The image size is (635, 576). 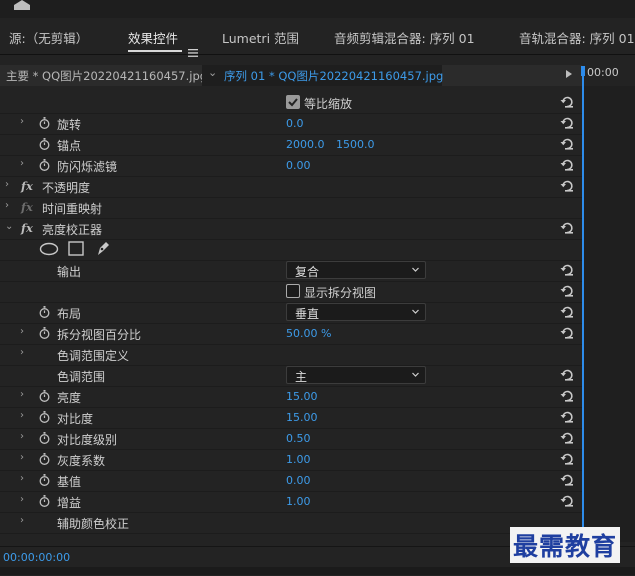 What do you see at coordinates (317, 571) in the screenshot?
I see `horizontal-scrollbar` at bounding box center [317, 571].